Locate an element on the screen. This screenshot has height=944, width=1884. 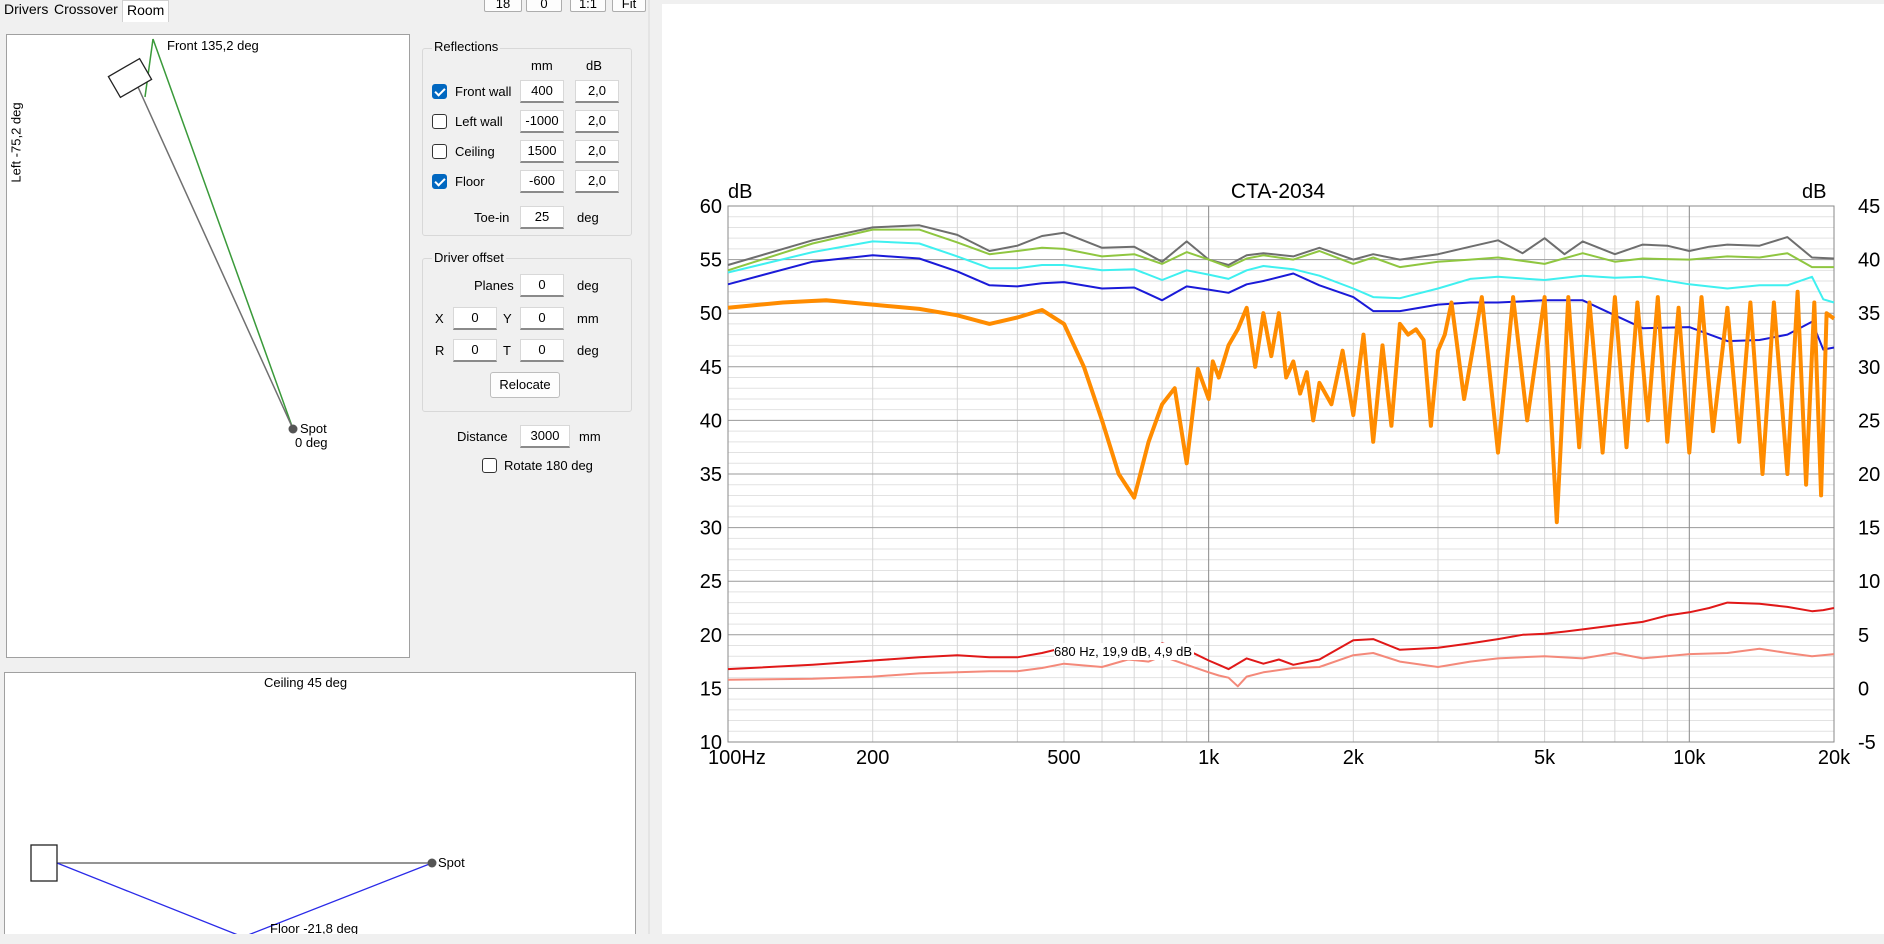
y-tick-right: 25 is located at coordinates (1869, 421).